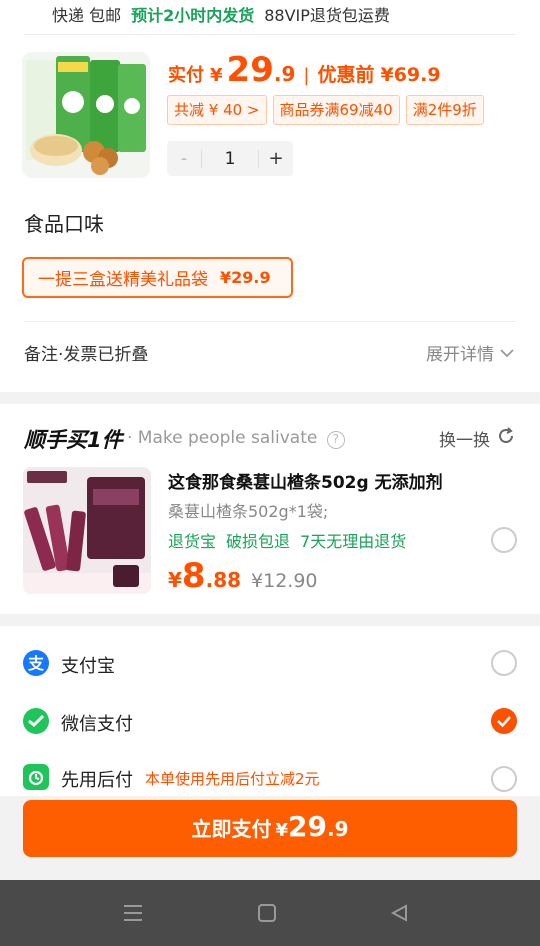 Image resolution: width=540 pixels, height=946 pixels. Describe the element at coordinates (87, 15) in the screenshot. I see `shipping-method: 快递 包邮` at that location.